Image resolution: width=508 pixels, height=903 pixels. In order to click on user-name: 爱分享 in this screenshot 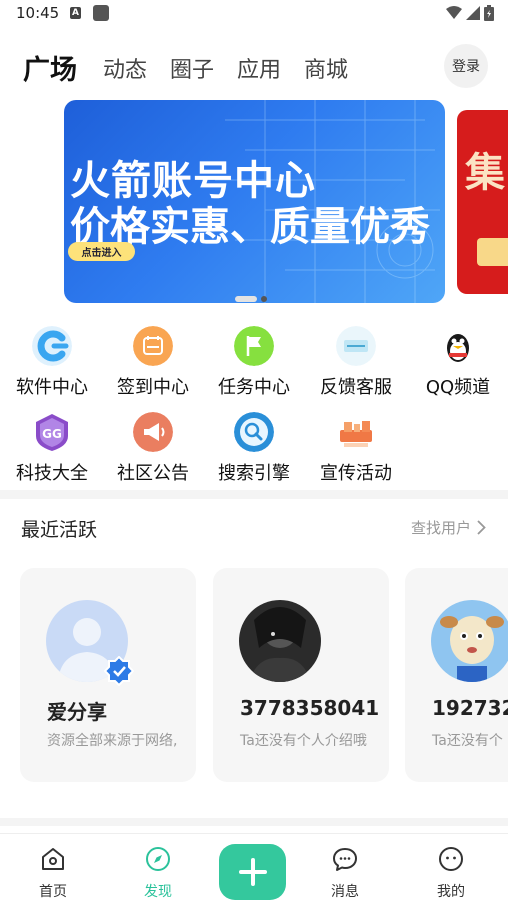, I will do `click(77, 712)`.